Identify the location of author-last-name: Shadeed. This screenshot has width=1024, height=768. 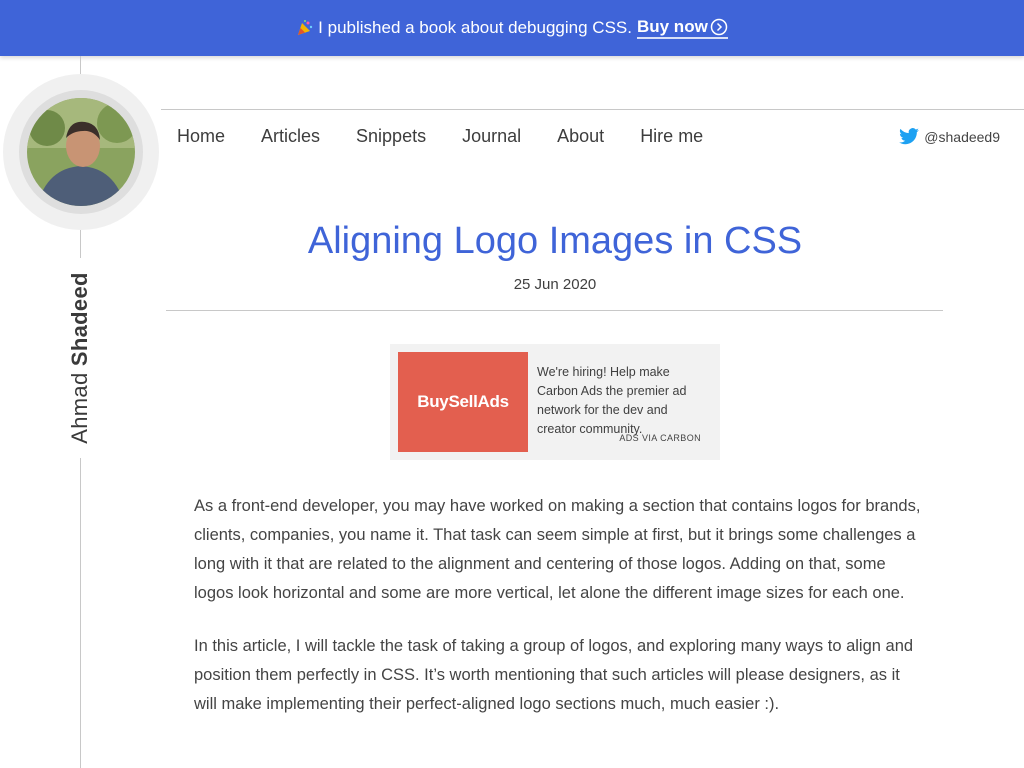
(79, 319).